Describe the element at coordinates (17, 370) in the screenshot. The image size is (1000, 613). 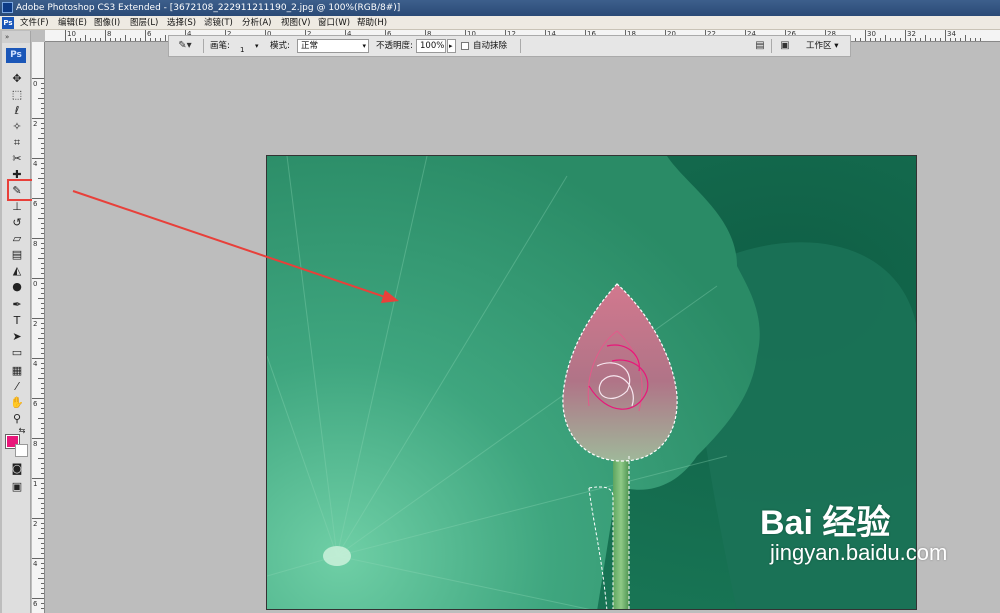
I see `notes-tool-icon: ▦` at that location.